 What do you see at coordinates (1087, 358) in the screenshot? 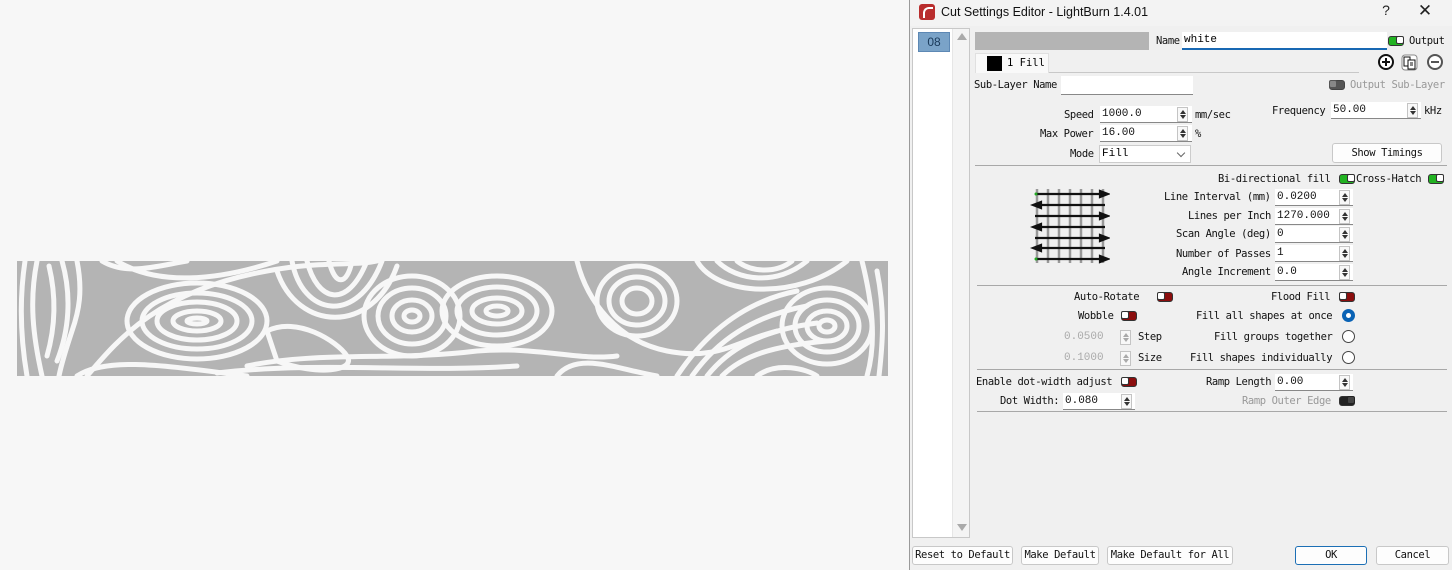
I see `wobble-size-input: 0.1000` at bounding box center [1087, 358].